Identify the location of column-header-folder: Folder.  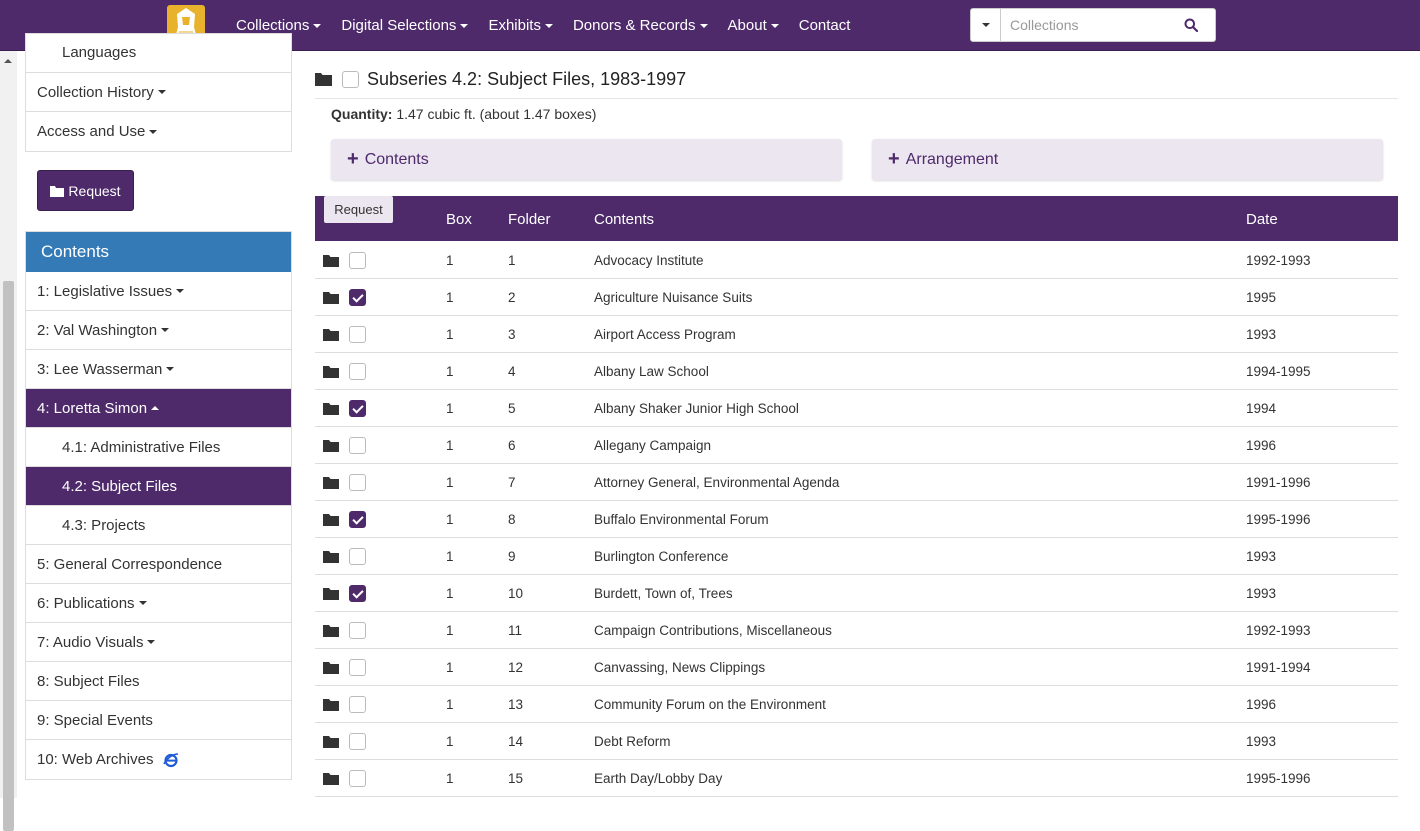
(529, 219).